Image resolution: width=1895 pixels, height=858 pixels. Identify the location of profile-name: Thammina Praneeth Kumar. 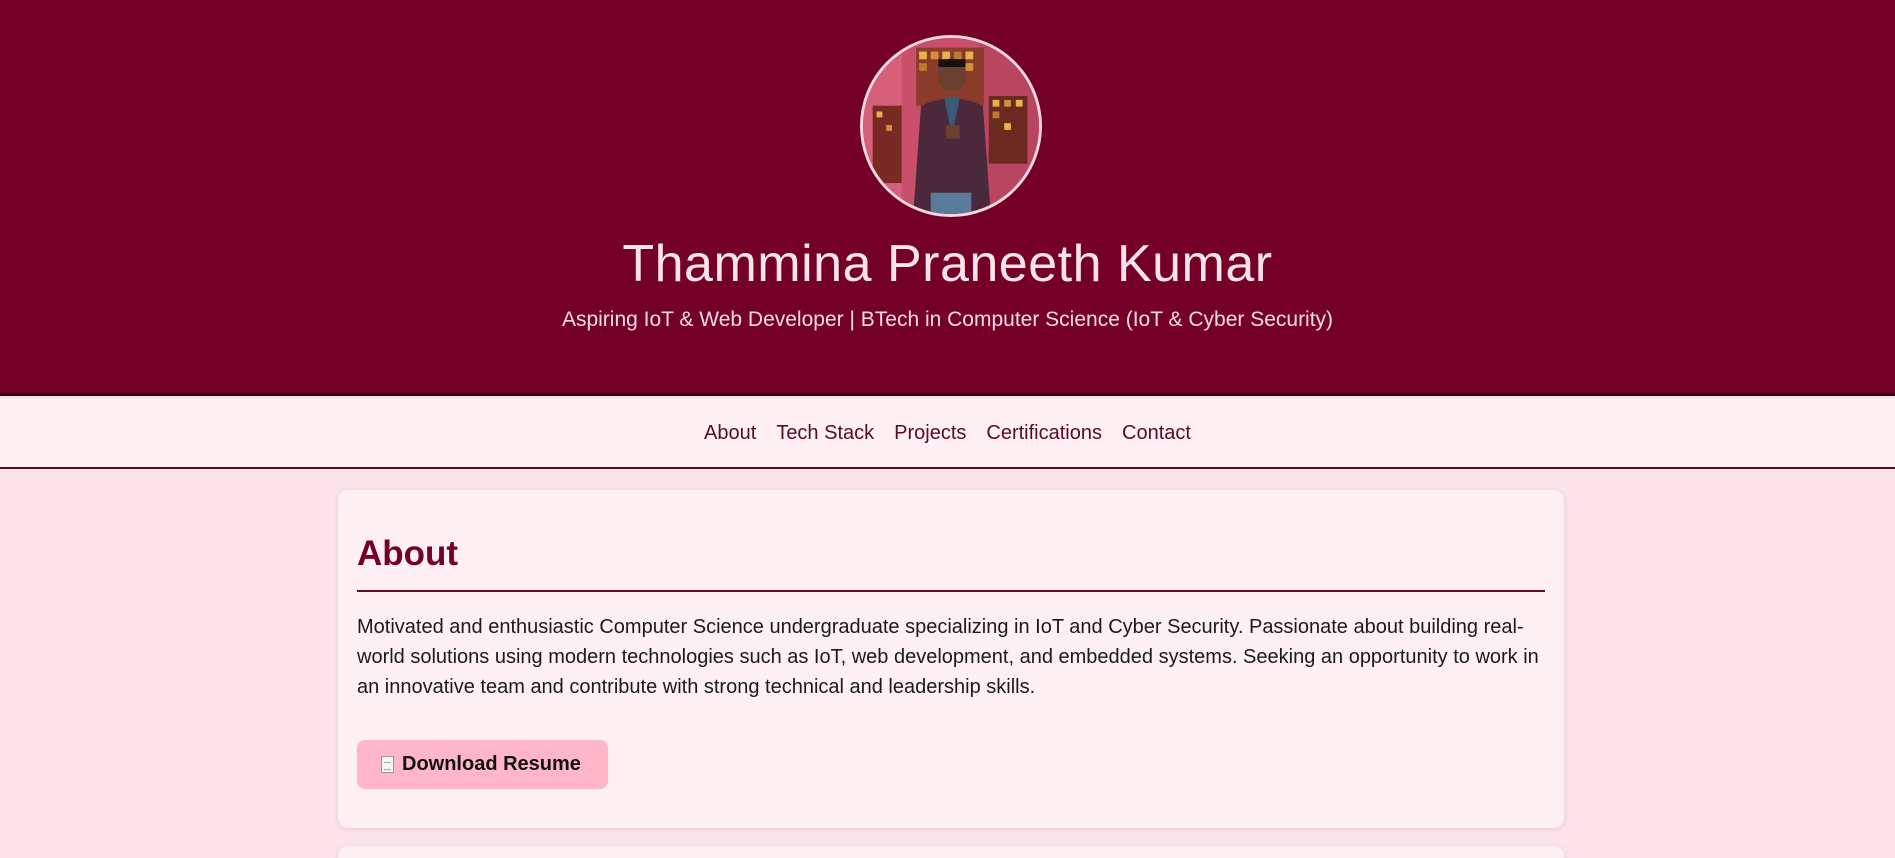
(947, 264).